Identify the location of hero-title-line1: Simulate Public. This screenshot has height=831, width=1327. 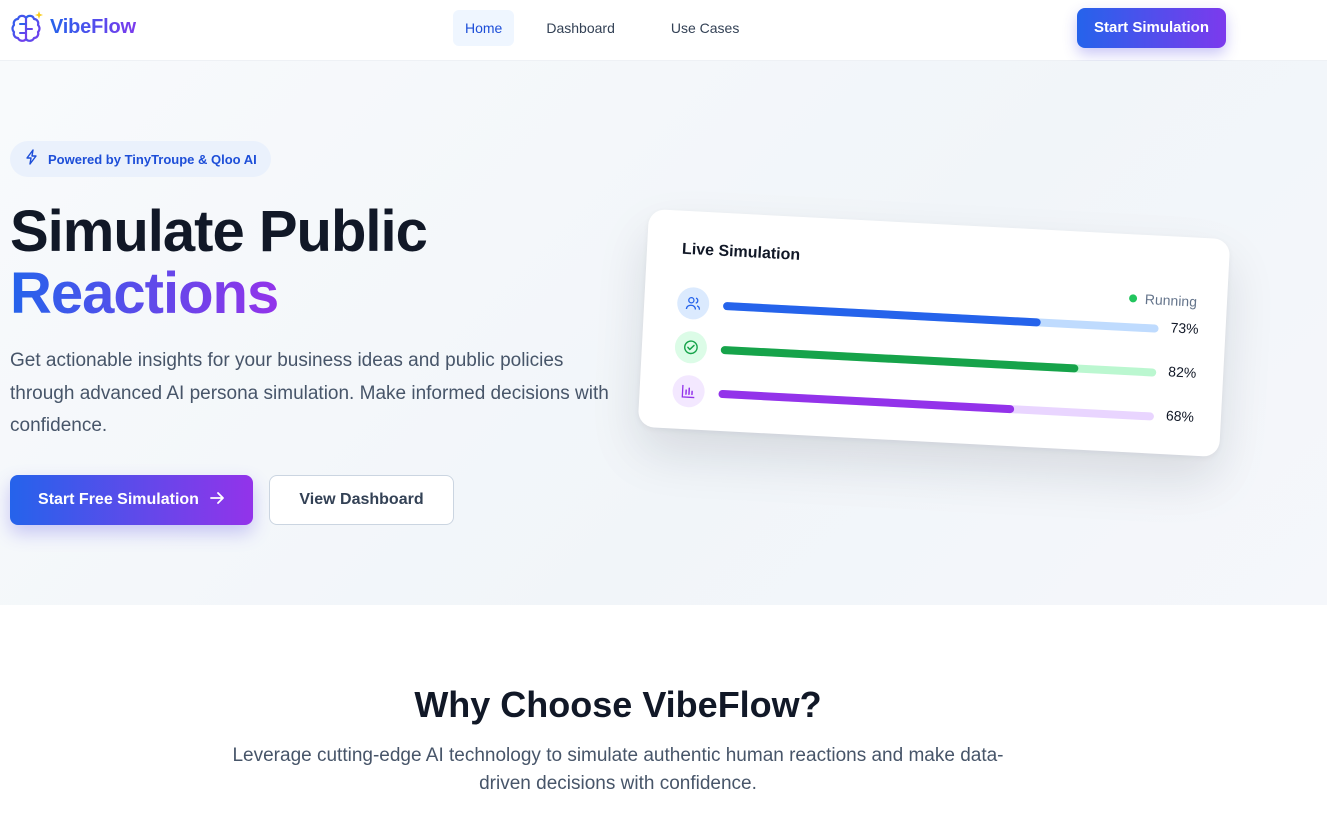
(219, 231).